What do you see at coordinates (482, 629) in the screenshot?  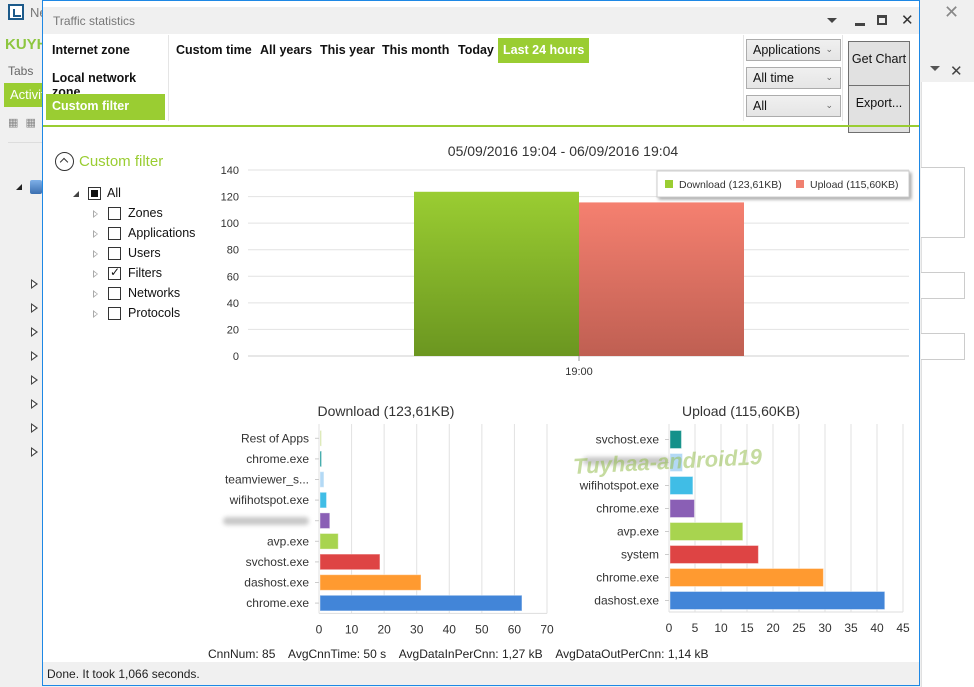 I see `x-tick-label: 50` at bounding box center [482, 629].